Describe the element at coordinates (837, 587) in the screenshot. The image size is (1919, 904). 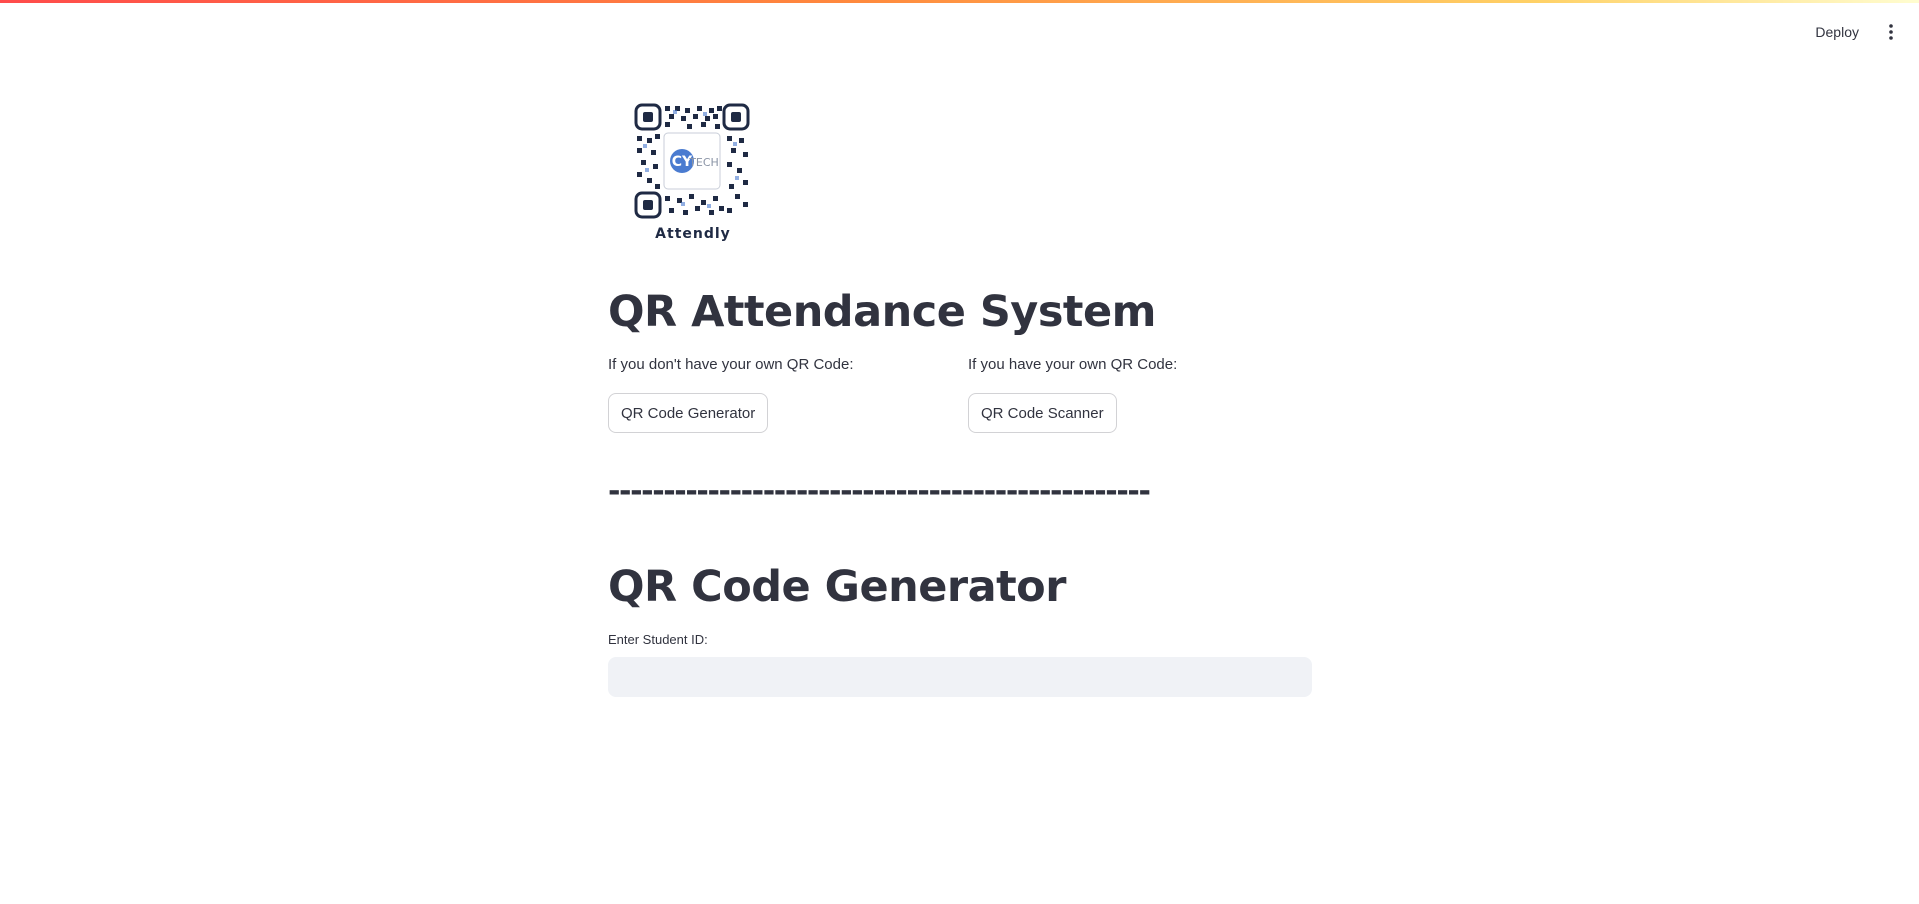
I see `generator-section-title: QR Code Generator` at that location.